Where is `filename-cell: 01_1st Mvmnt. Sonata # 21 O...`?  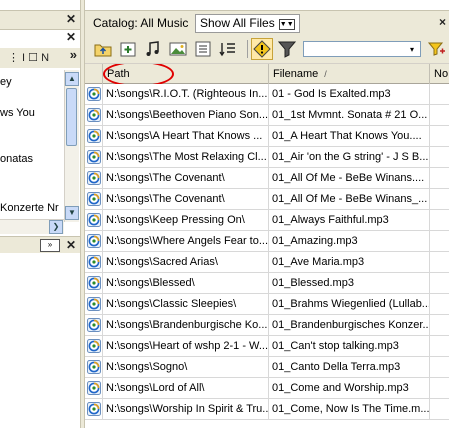
filename-cell: 01_1st Mvmnt. Sonata # 21 O... is located at coordinates (349, 115).